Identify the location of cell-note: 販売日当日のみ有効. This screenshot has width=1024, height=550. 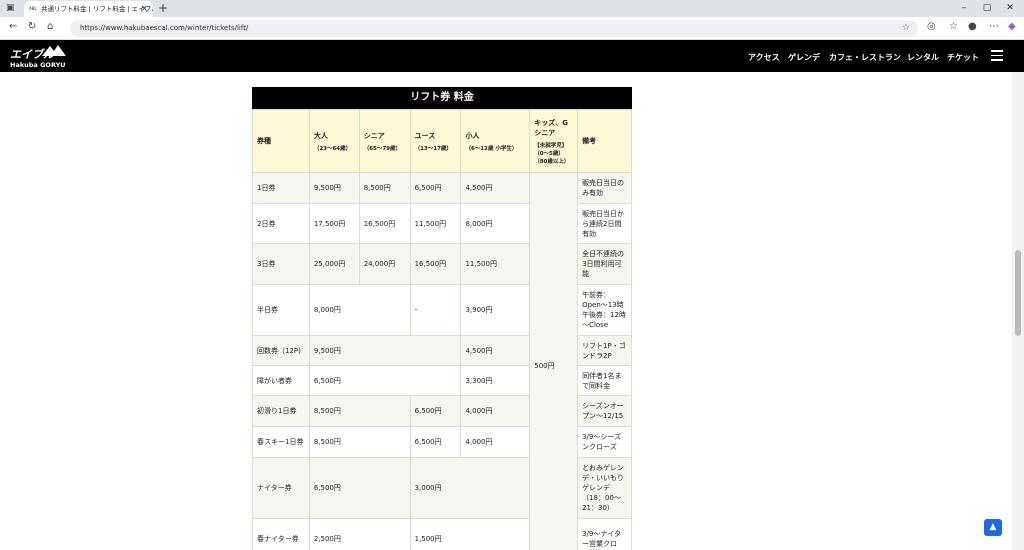
(604, 188).